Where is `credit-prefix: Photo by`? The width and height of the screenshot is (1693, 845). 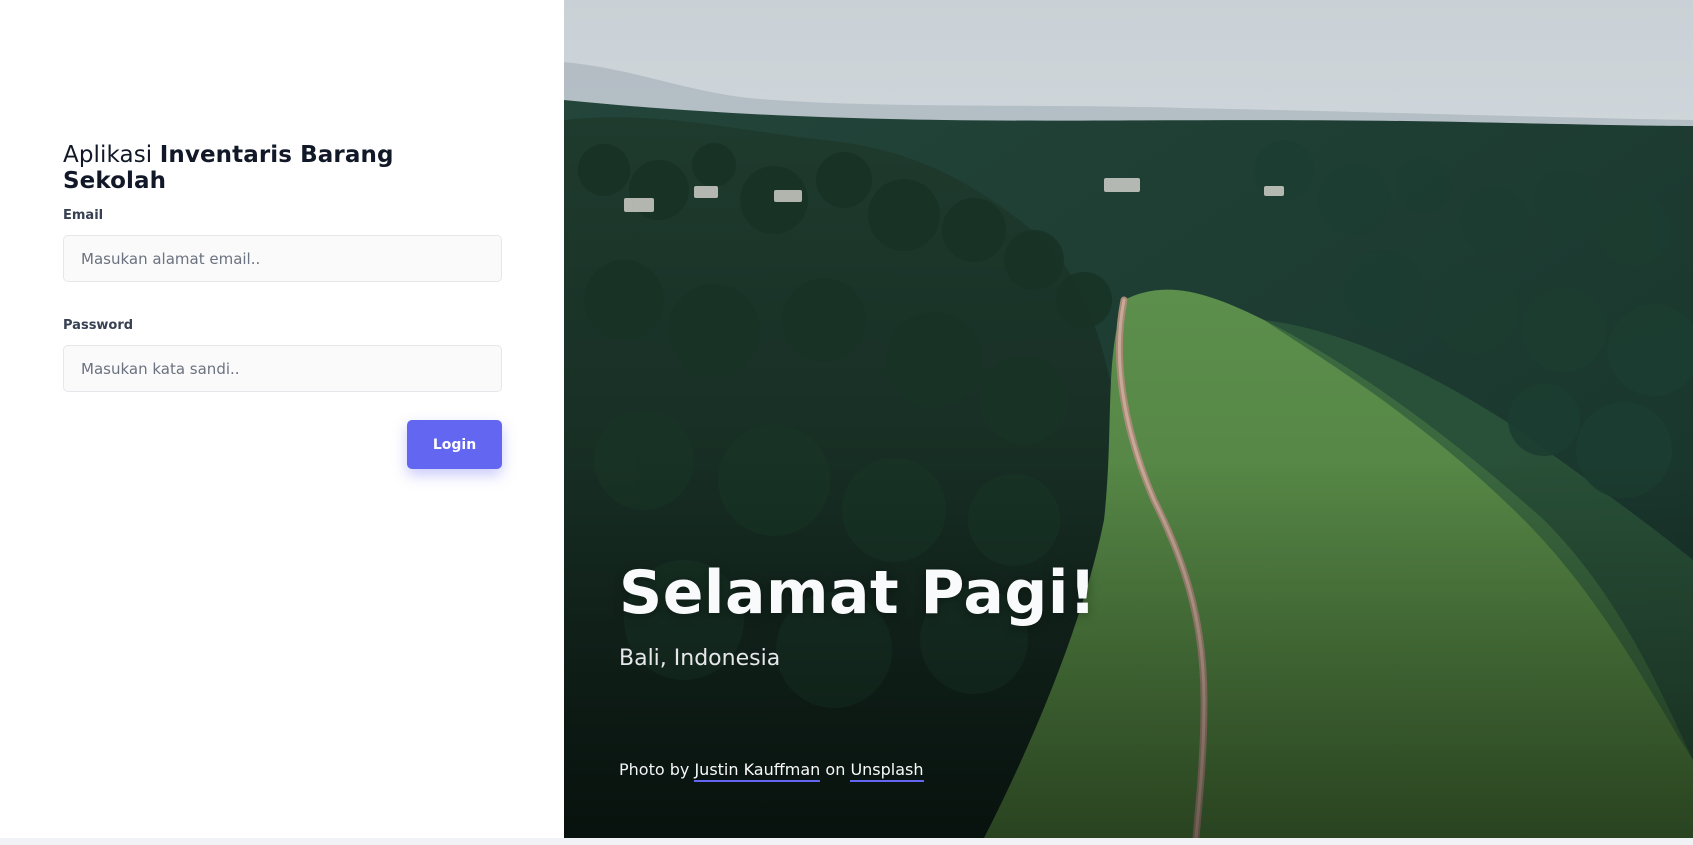
credit-prefix: Photo by is located at coordinates (654, 769).